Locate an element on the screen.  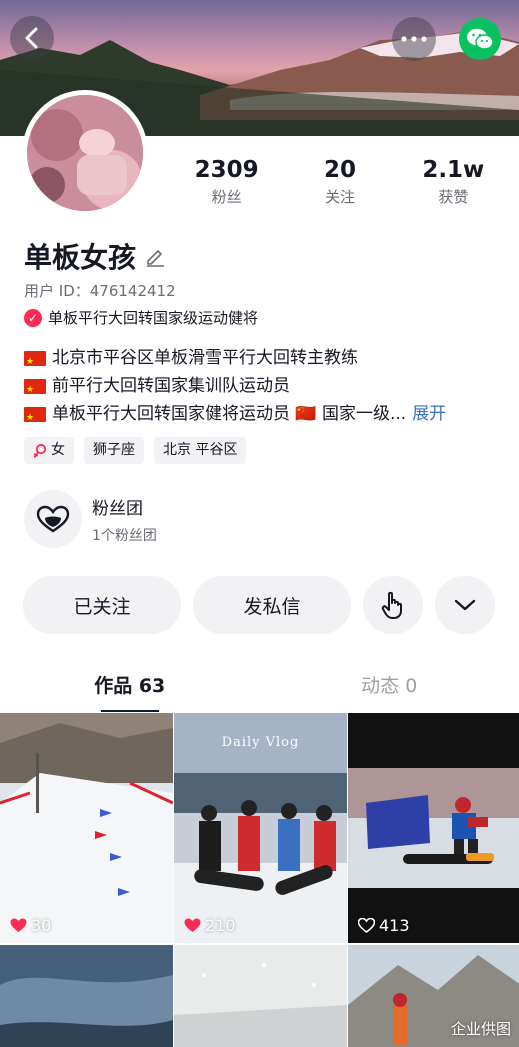
avatar is located at coordinates (85, 153).